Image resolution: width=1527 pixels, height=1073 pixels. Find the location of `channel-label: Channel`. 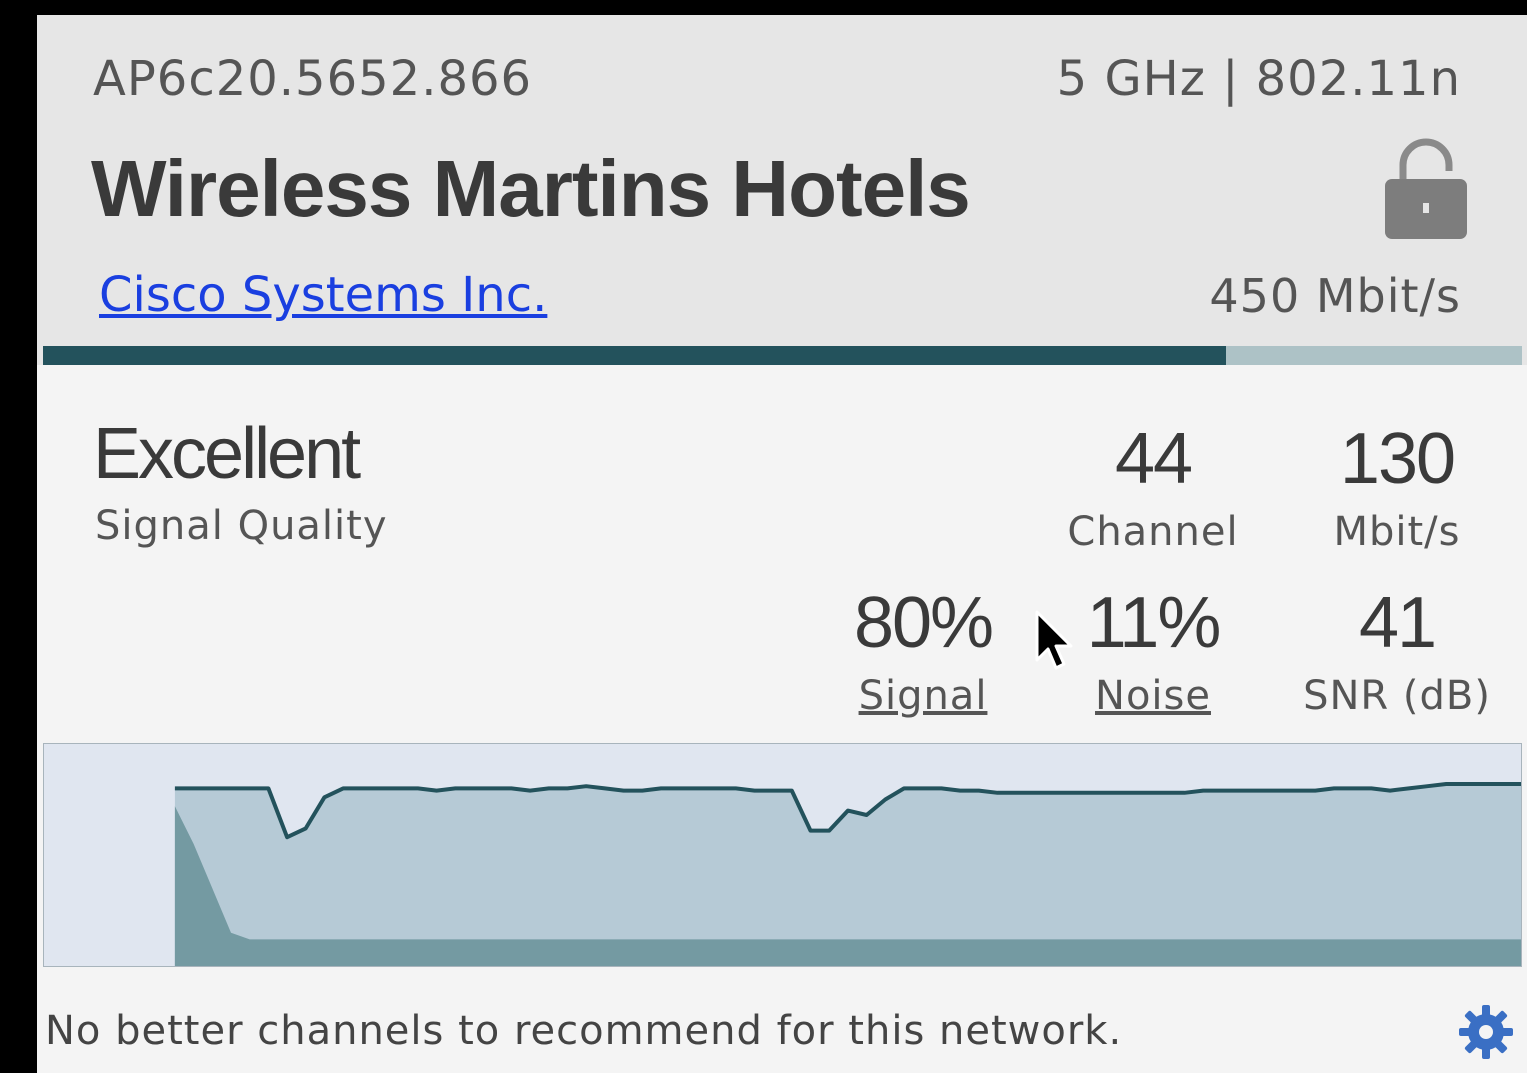

channel-label: Channel is located at coordinates (1153, 532).